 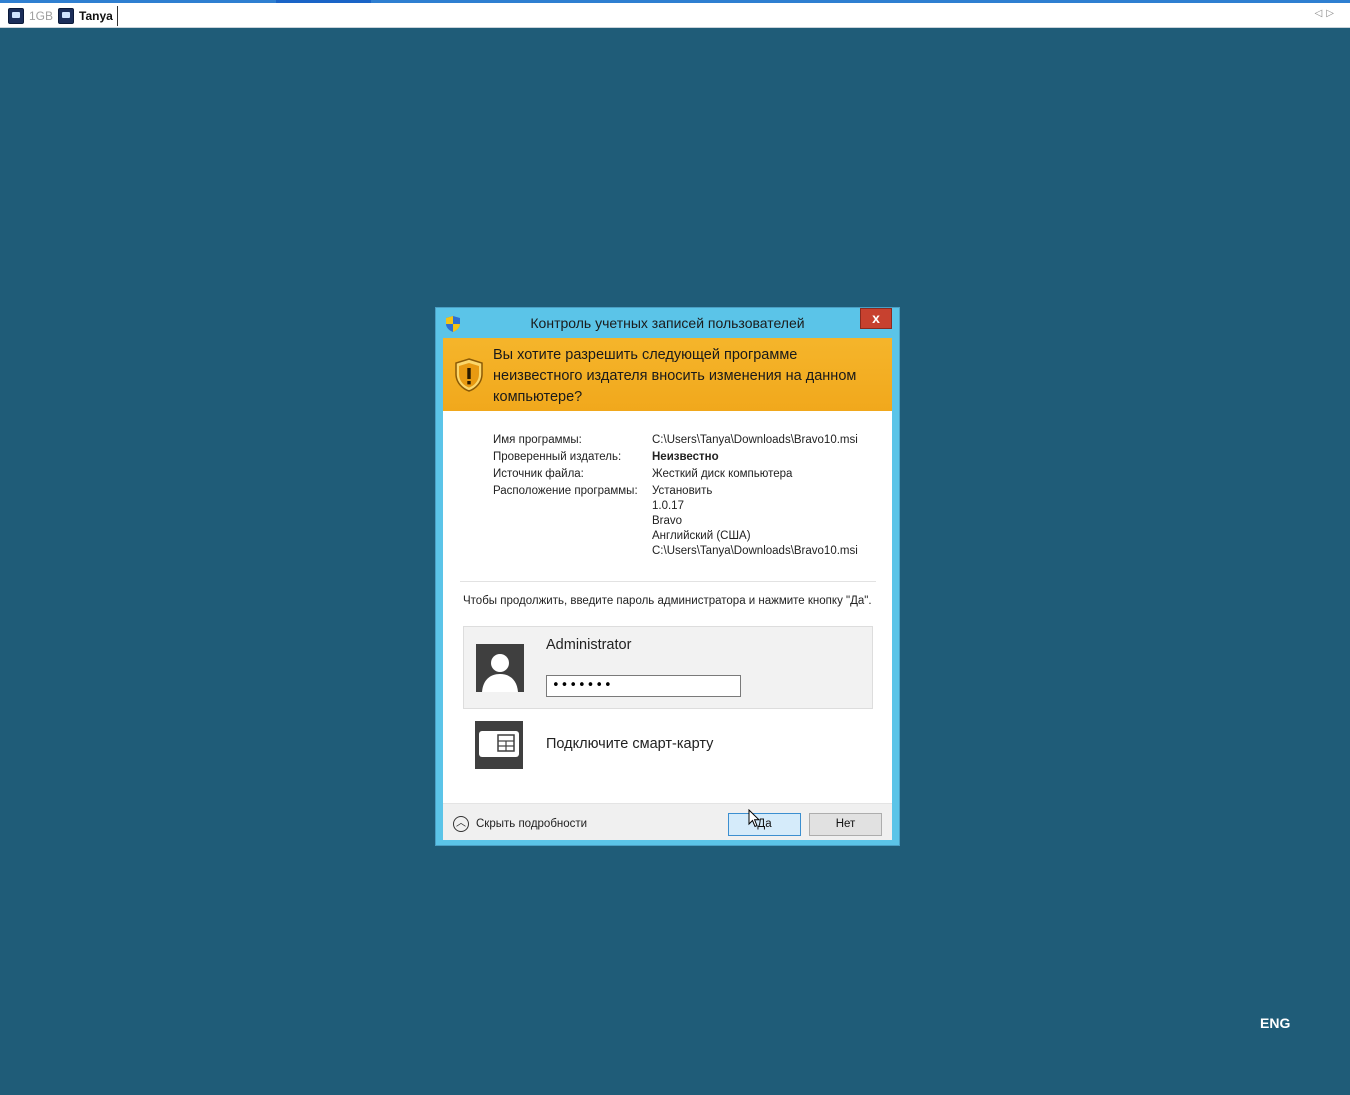 What do you see at coordinates (469, 375) in the screenshot?
I see `warning-shield-icon` at bounding box center [469, 375].